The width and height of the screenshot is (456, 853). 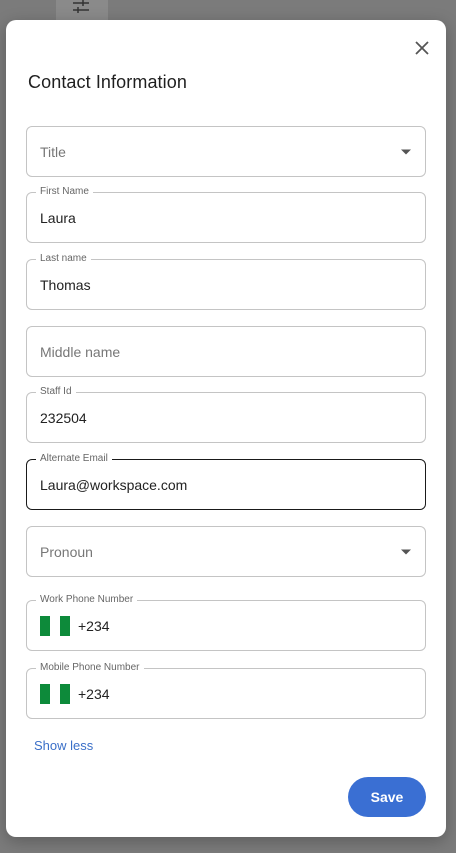 I want to click on staff-id-field: Staff Id 232504, so click(x=226, y=414).